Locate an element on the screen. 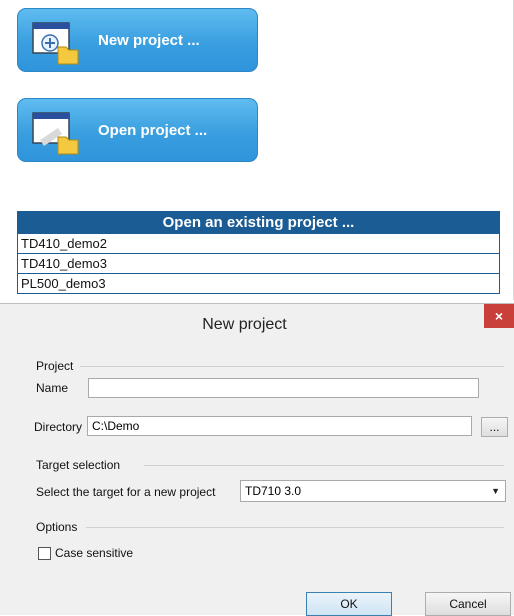 This screenshot has width=514, height=616. target-group-label: Target selection is located at coordinates (78, 465).